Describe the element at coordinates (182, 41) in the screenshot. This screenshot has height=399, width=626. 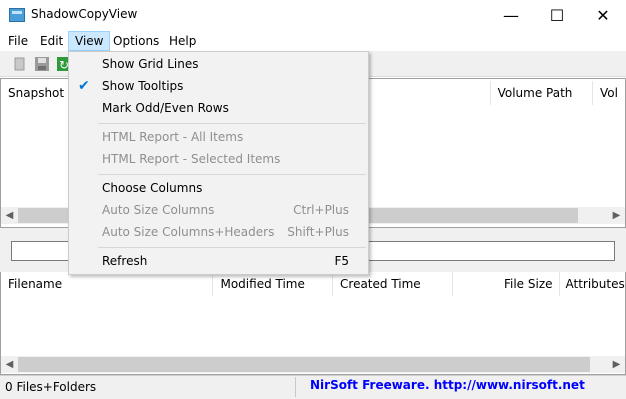
I see `menu-help: Help` at that location.